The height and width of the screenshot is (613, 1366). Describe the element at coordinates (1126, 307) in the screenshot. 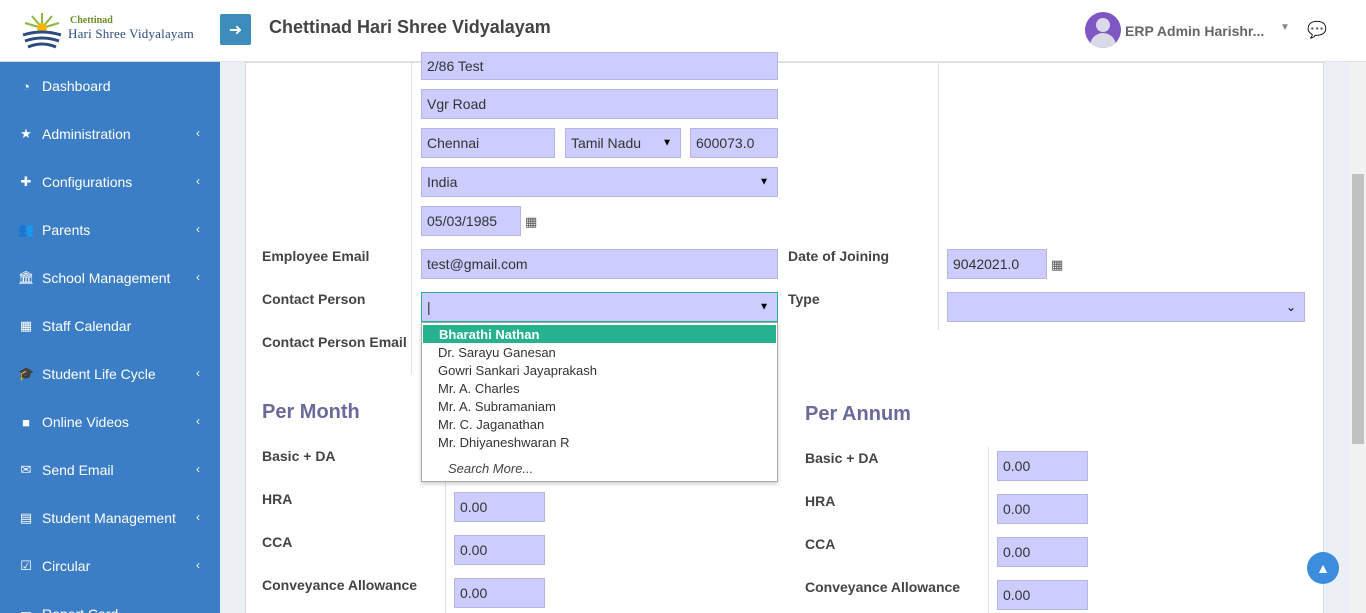

I see `type-select: ⌄` at that location.